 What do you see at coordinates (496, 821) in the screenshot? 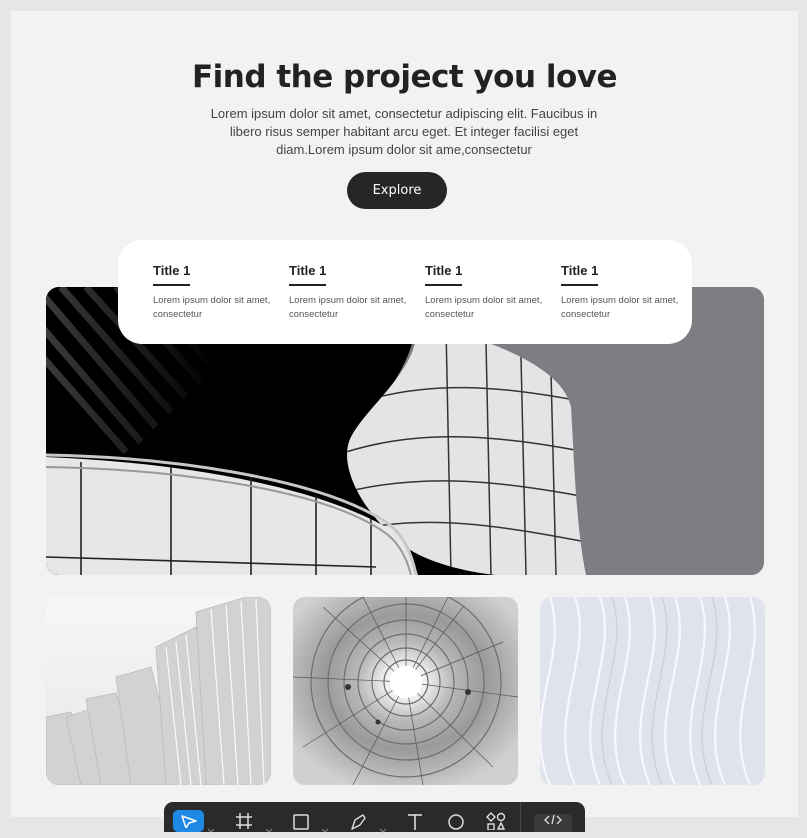
I see `components-tool-icon` at bounding box center [496, 821].